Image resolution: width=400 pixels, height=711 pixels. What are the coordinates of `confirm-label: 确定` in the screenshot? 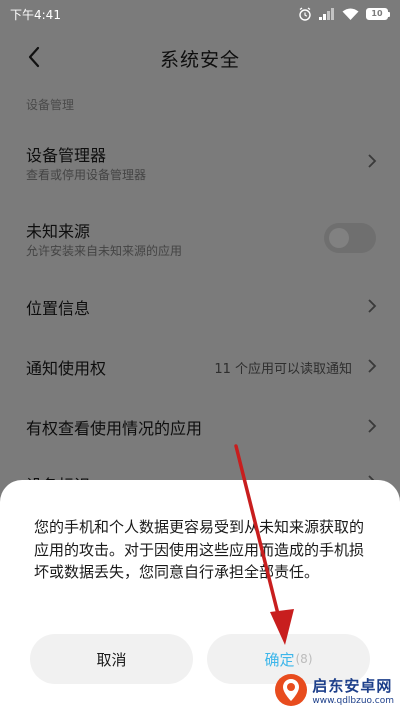 It's located at (279, 659).